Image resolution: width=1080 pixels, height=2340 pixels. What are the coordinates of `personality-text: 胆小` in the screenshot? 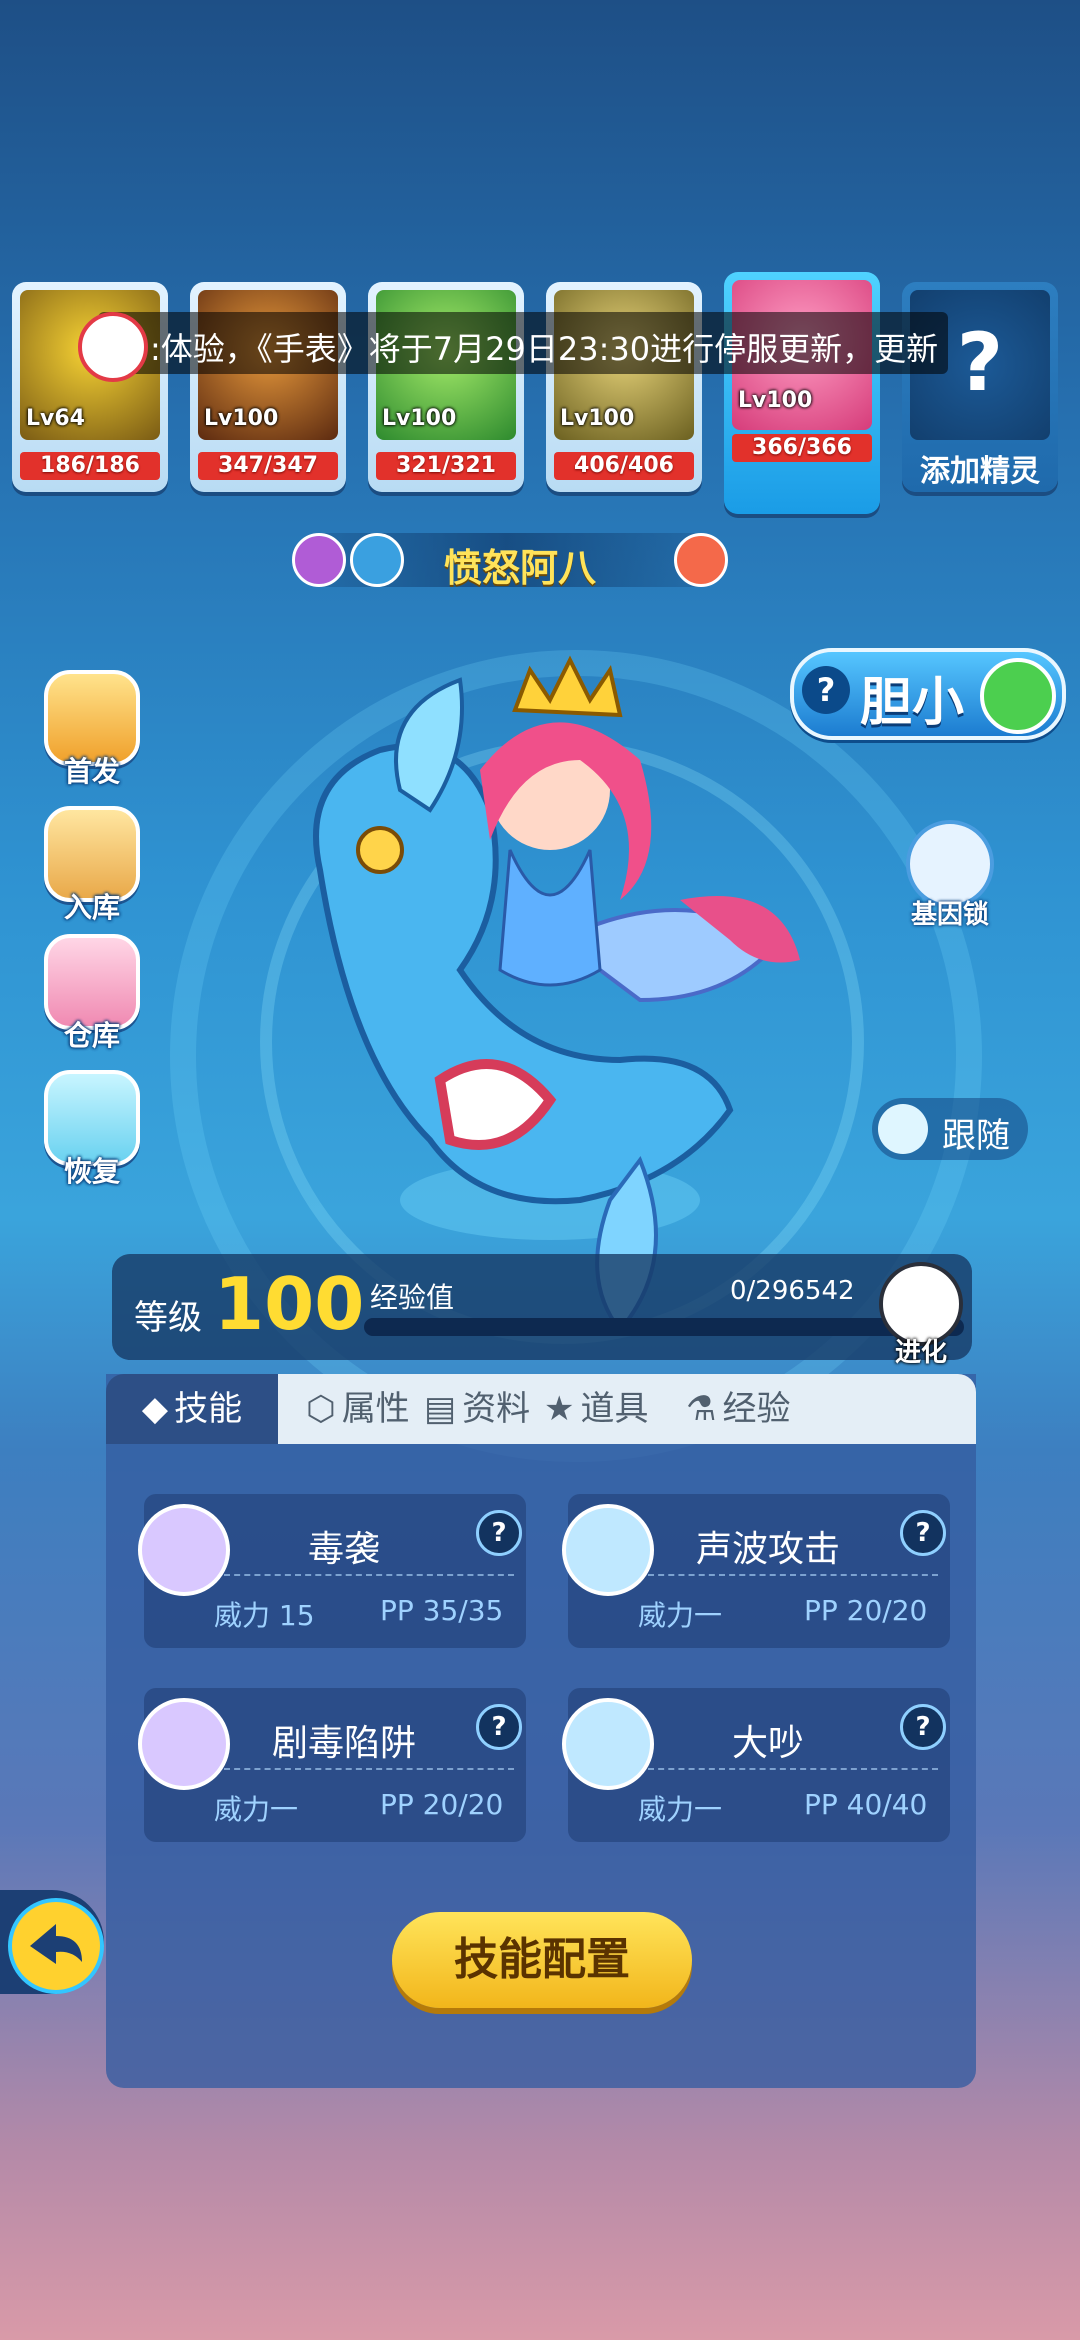 It's located at (912, 703).